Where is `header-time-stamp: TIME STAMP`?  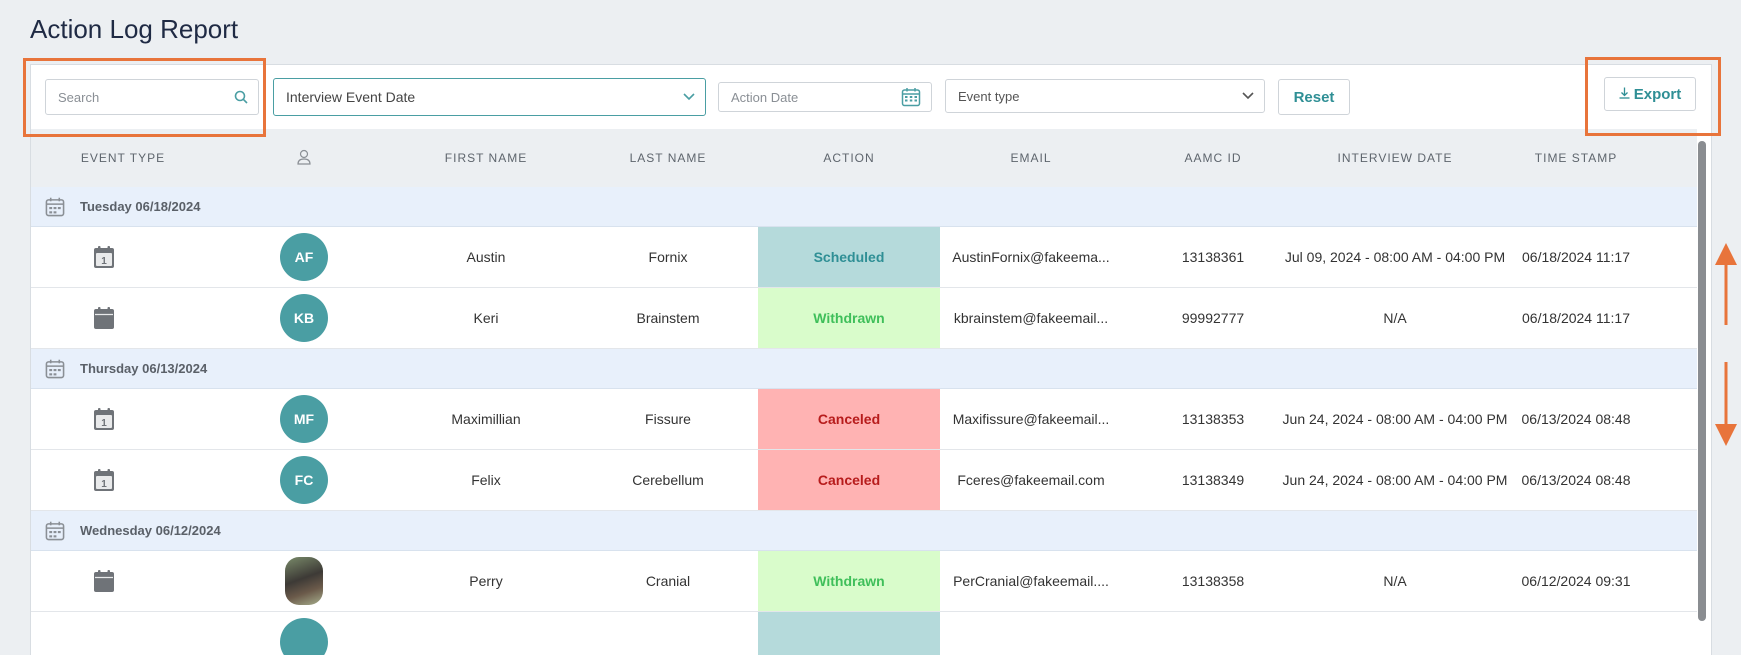 header-time-stamp: TIME STAMP is located at coordinates (1576, 158).